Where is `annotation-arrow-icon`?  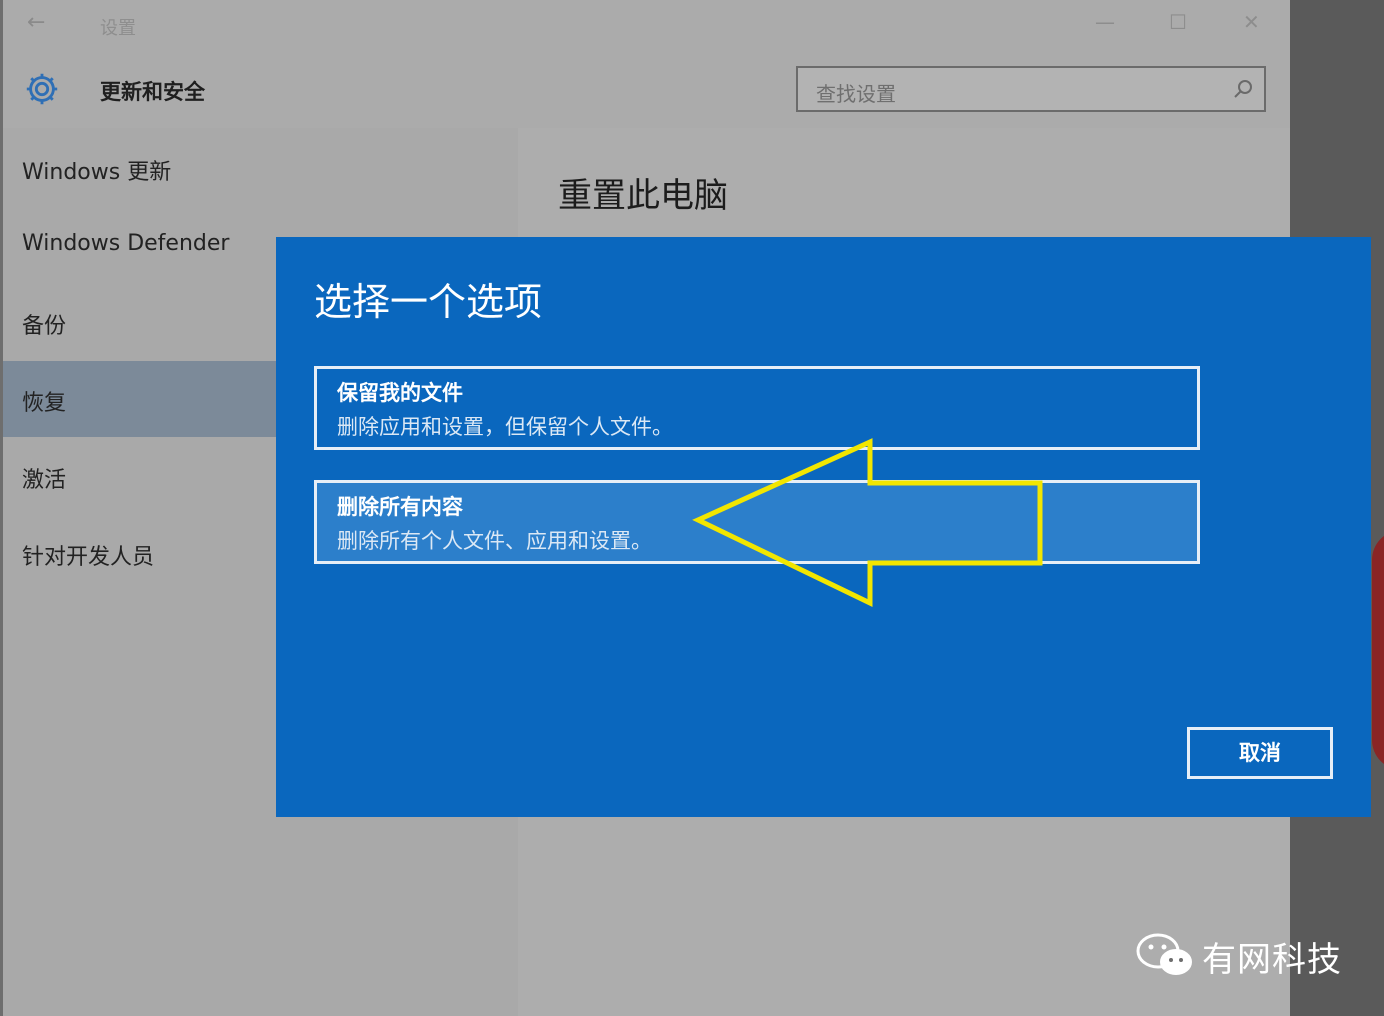 annotation-arrow-icon is located at coordinates (867, 522).